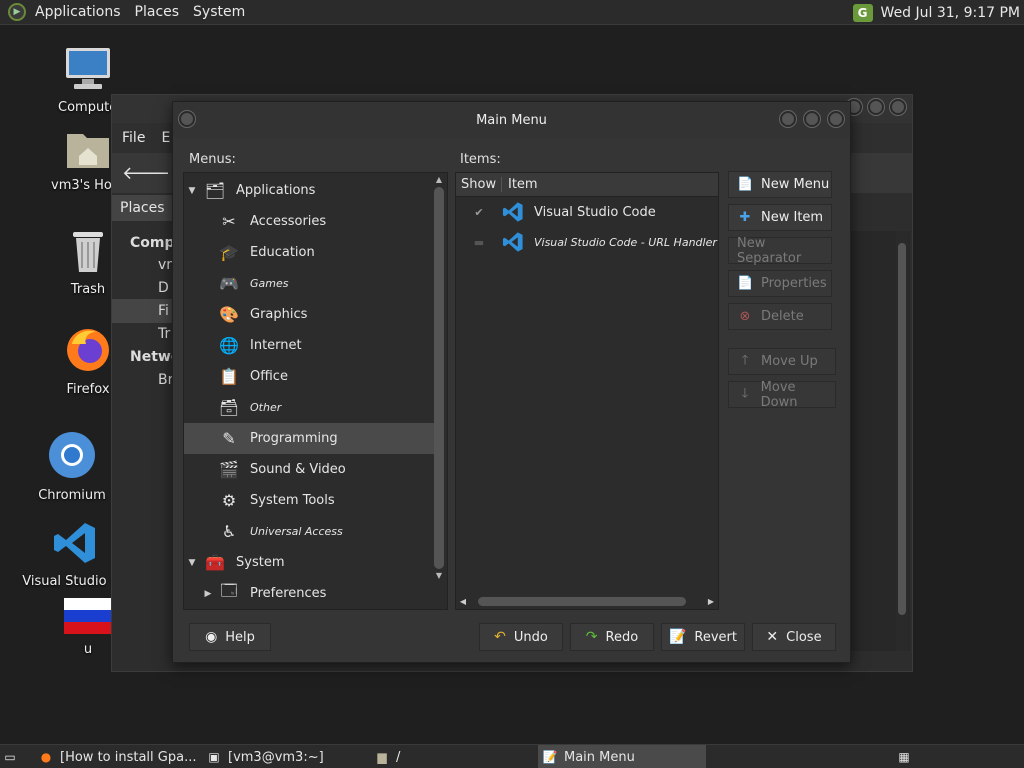 The height and width of the screenshot is (768, 1024). I want to click on tree-item-programming: ✎ Programming, so click(309, 438).